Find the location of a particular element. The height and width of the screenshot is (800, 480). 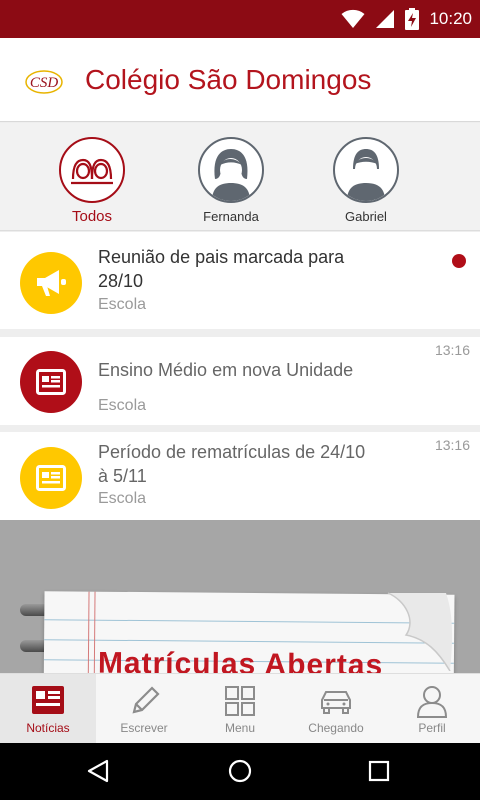

two-people-icon is located at coordinates (92, 170).